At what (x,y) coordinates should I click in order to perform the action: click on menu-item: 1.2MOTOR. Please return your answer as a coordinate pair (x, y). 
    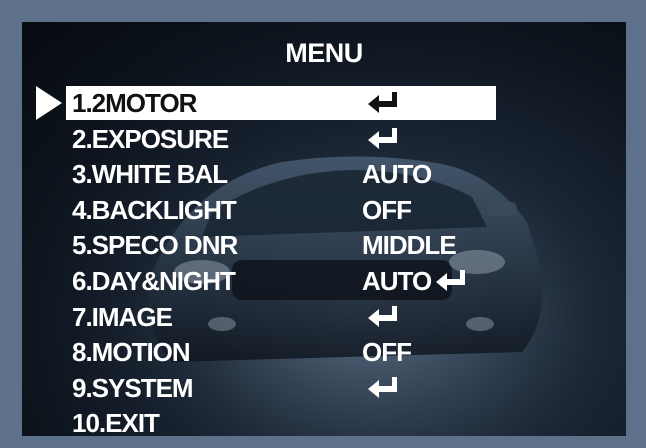
    Looking at the image, I should click on (281, 103).